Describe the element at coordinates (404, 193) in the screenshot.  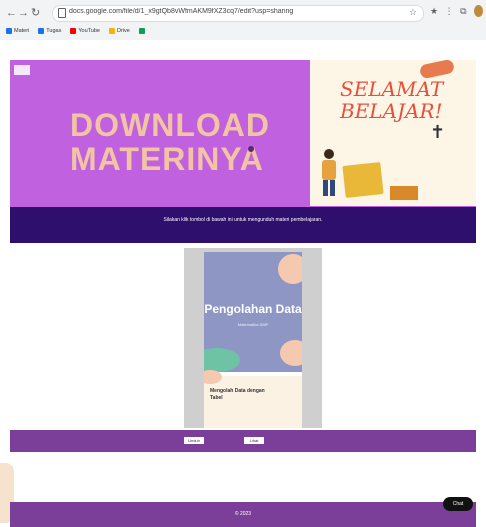
I see `book` at that location.